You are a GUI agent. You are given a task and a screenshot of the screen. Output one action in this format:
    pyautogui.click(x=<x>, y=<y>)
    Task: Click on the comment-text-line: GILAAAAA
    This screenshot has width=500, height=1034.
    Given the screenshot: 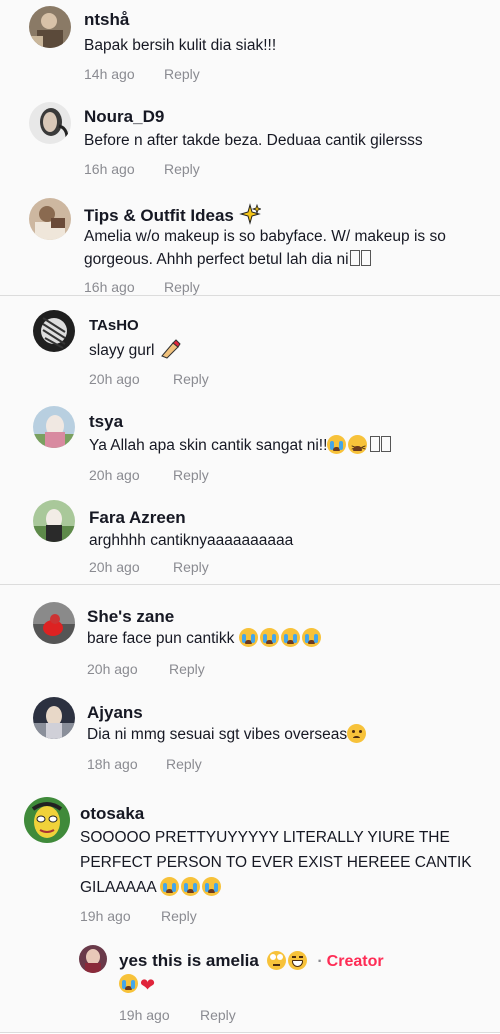 What is the action you would take?
    pyautogui.click(x=118, y=887)
    